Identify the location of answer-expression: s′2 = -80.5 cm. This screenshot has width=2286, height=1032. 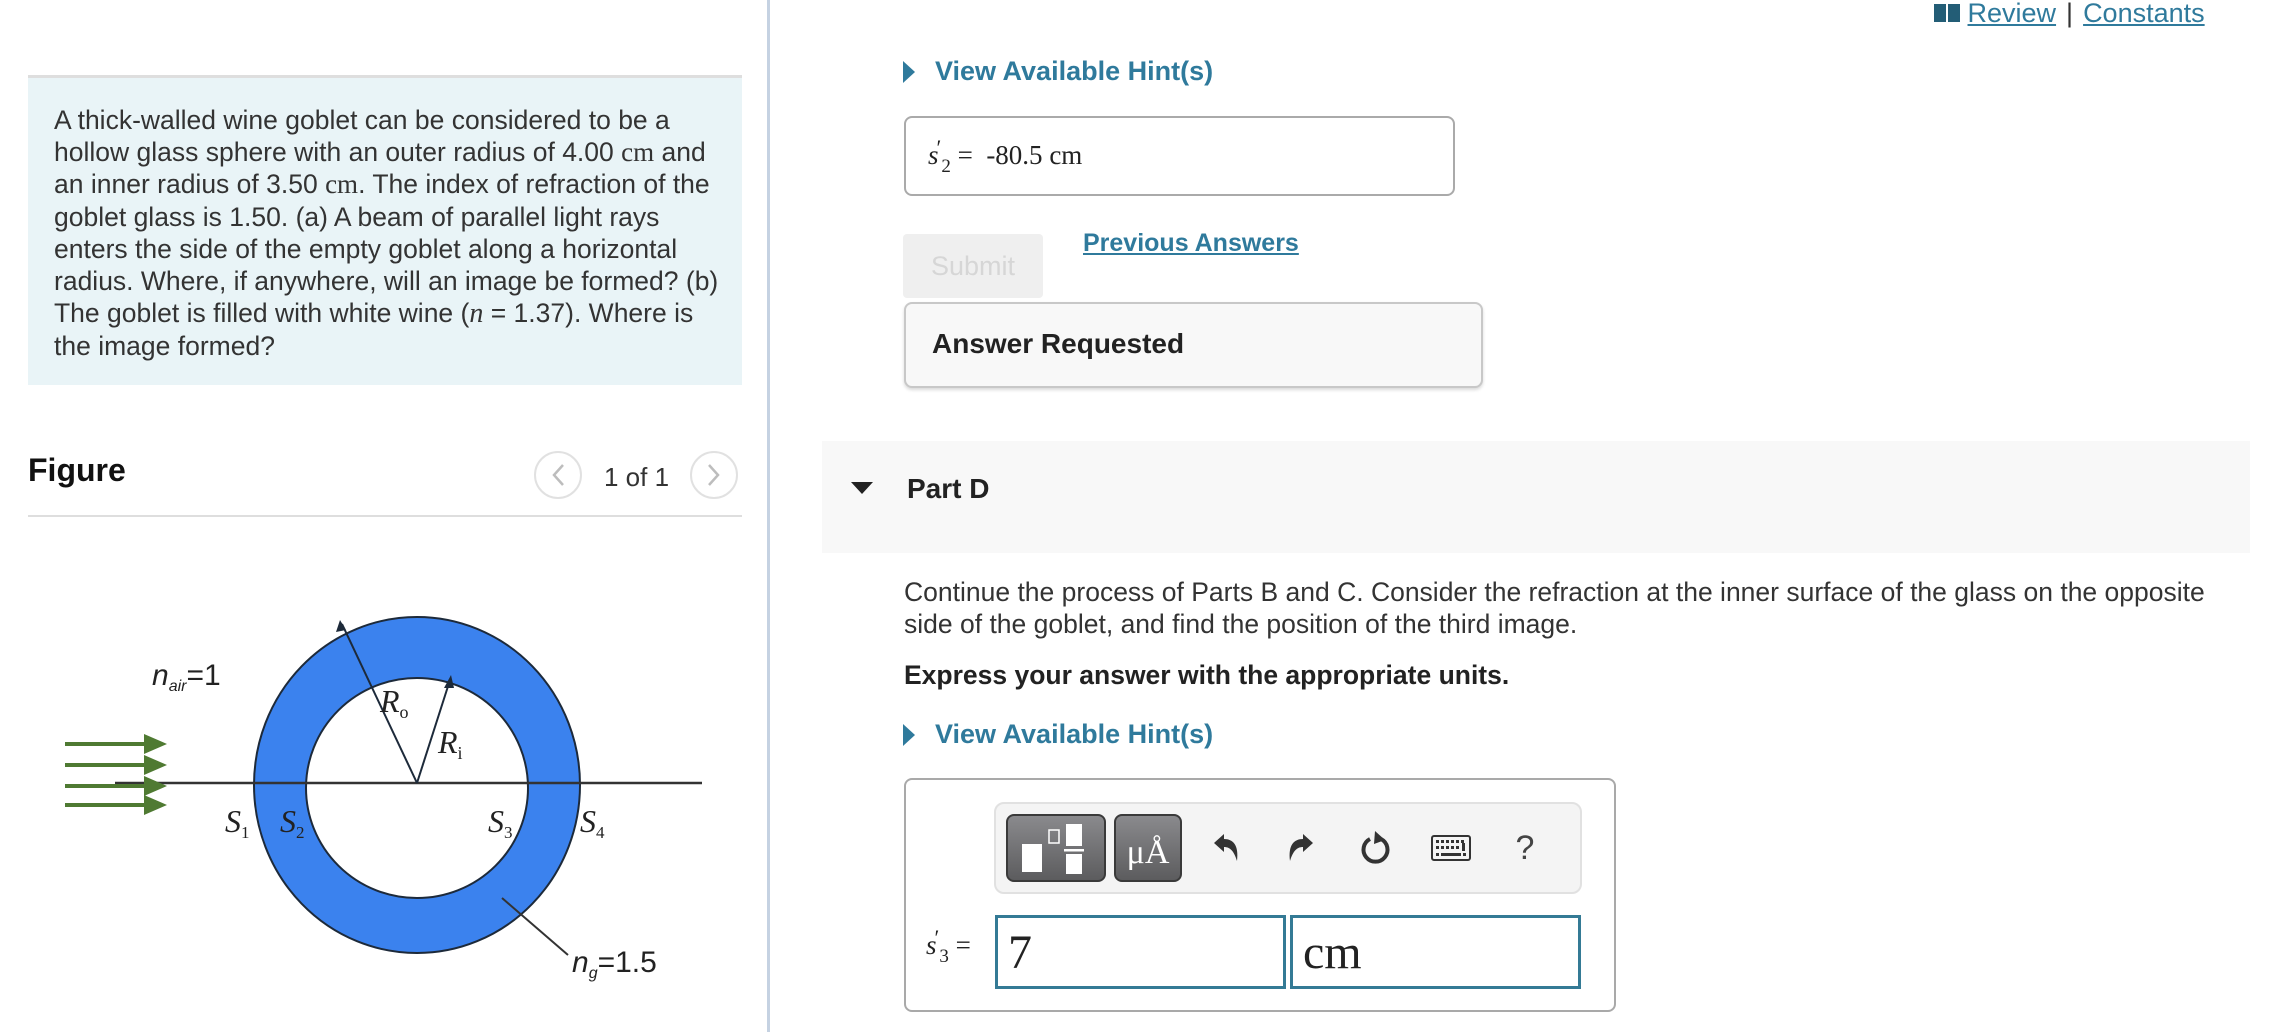
(1005, 156).